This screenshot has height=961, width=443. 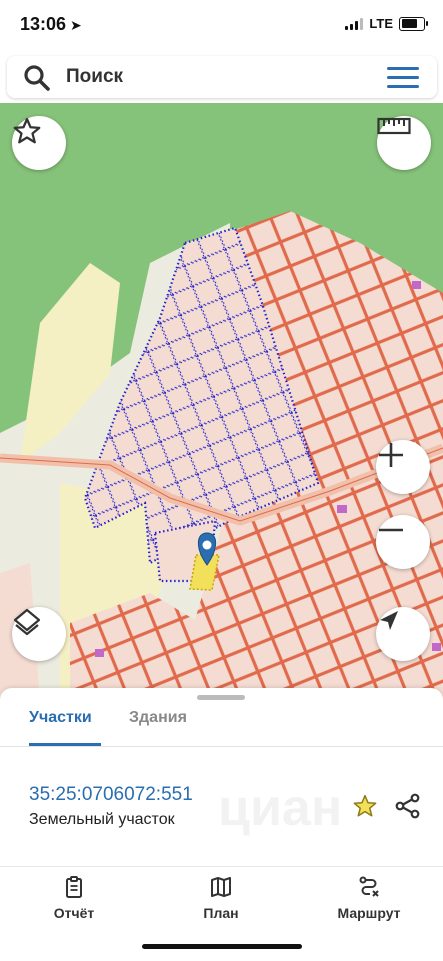 I want to click on zoom-in-button, so click(x=403, y=467).